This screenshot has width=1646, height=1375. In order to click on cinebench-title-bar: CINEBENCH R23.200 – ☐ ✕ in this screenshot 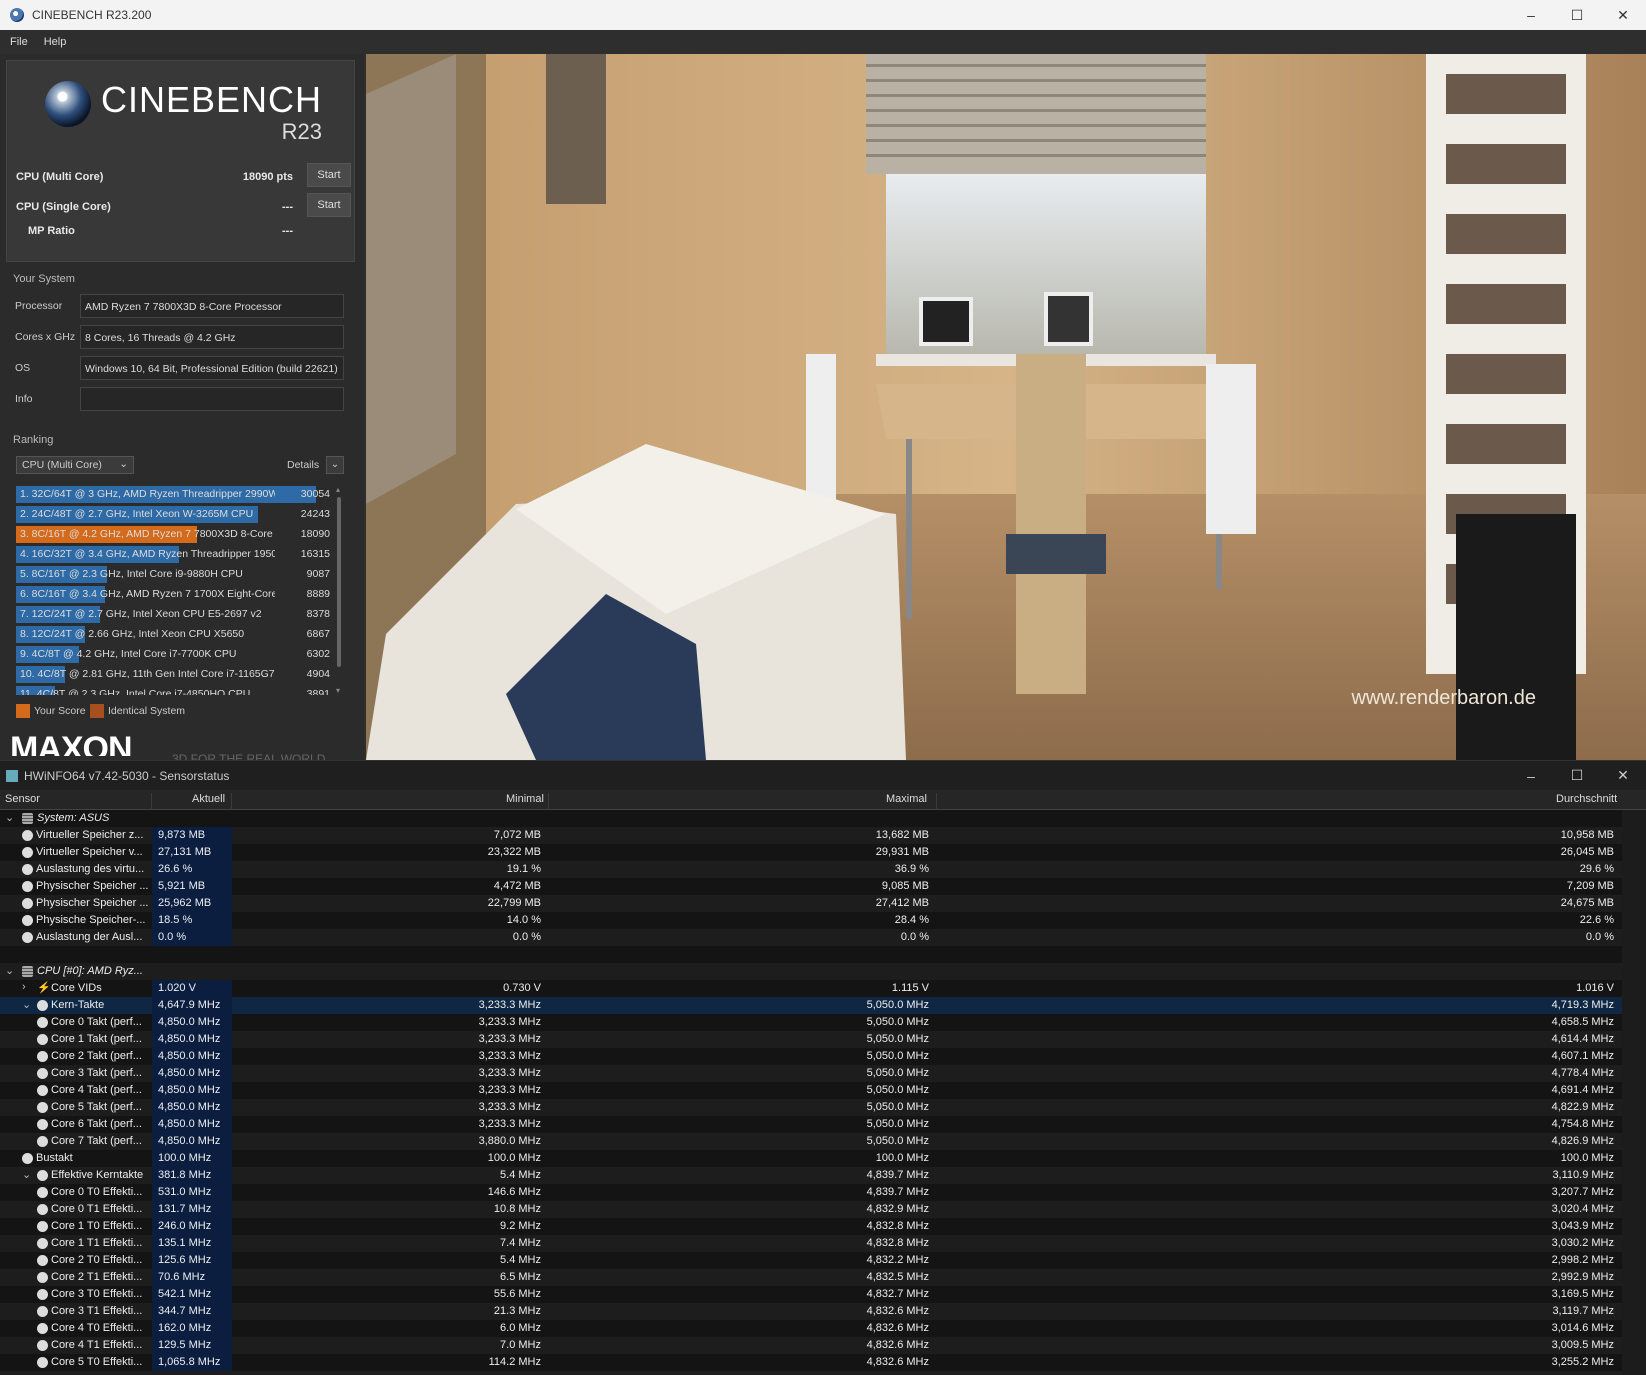, I will do `click(823, 15)`.